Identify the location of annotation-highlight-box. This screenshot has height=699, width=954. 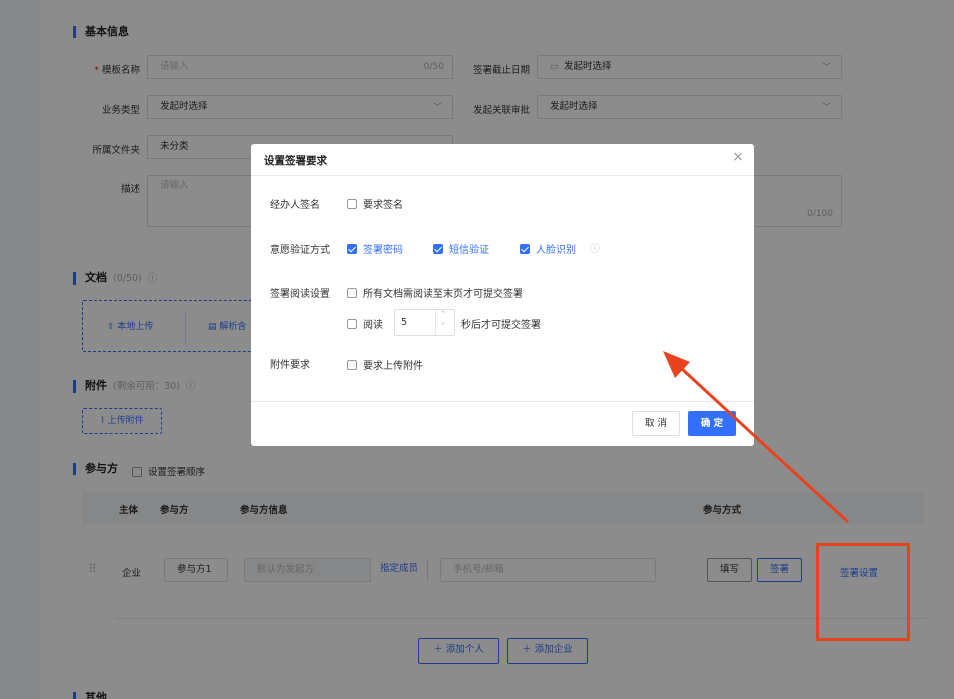
(863, 592).